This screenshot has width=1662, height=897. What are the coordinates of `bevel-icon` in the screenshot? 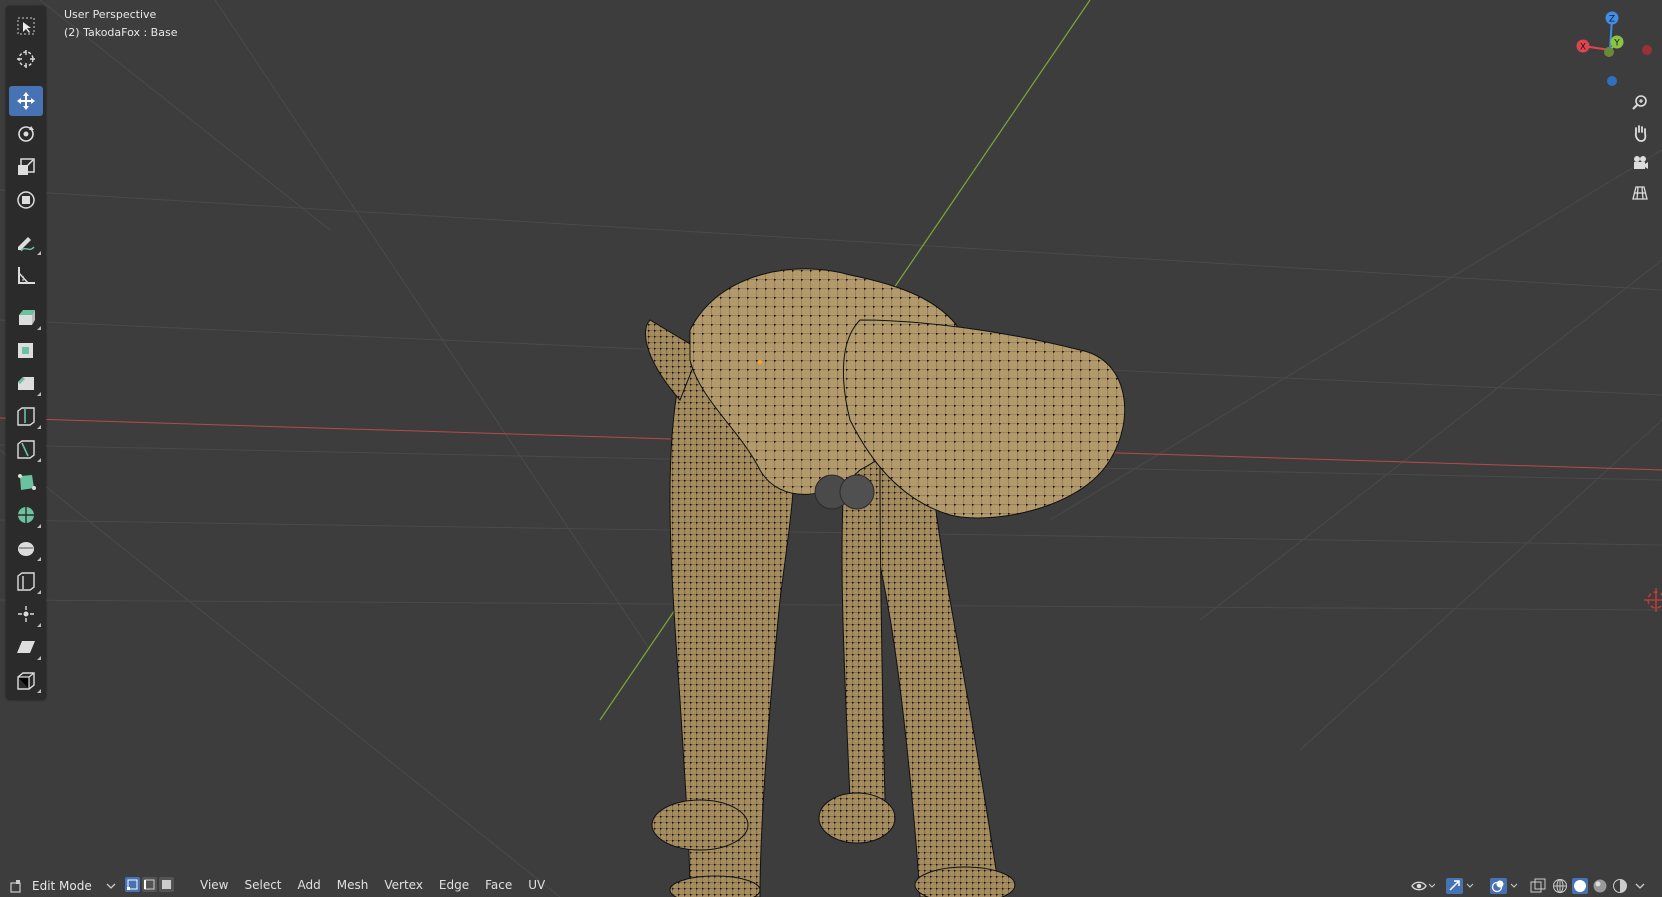 It's located at (26, 383).